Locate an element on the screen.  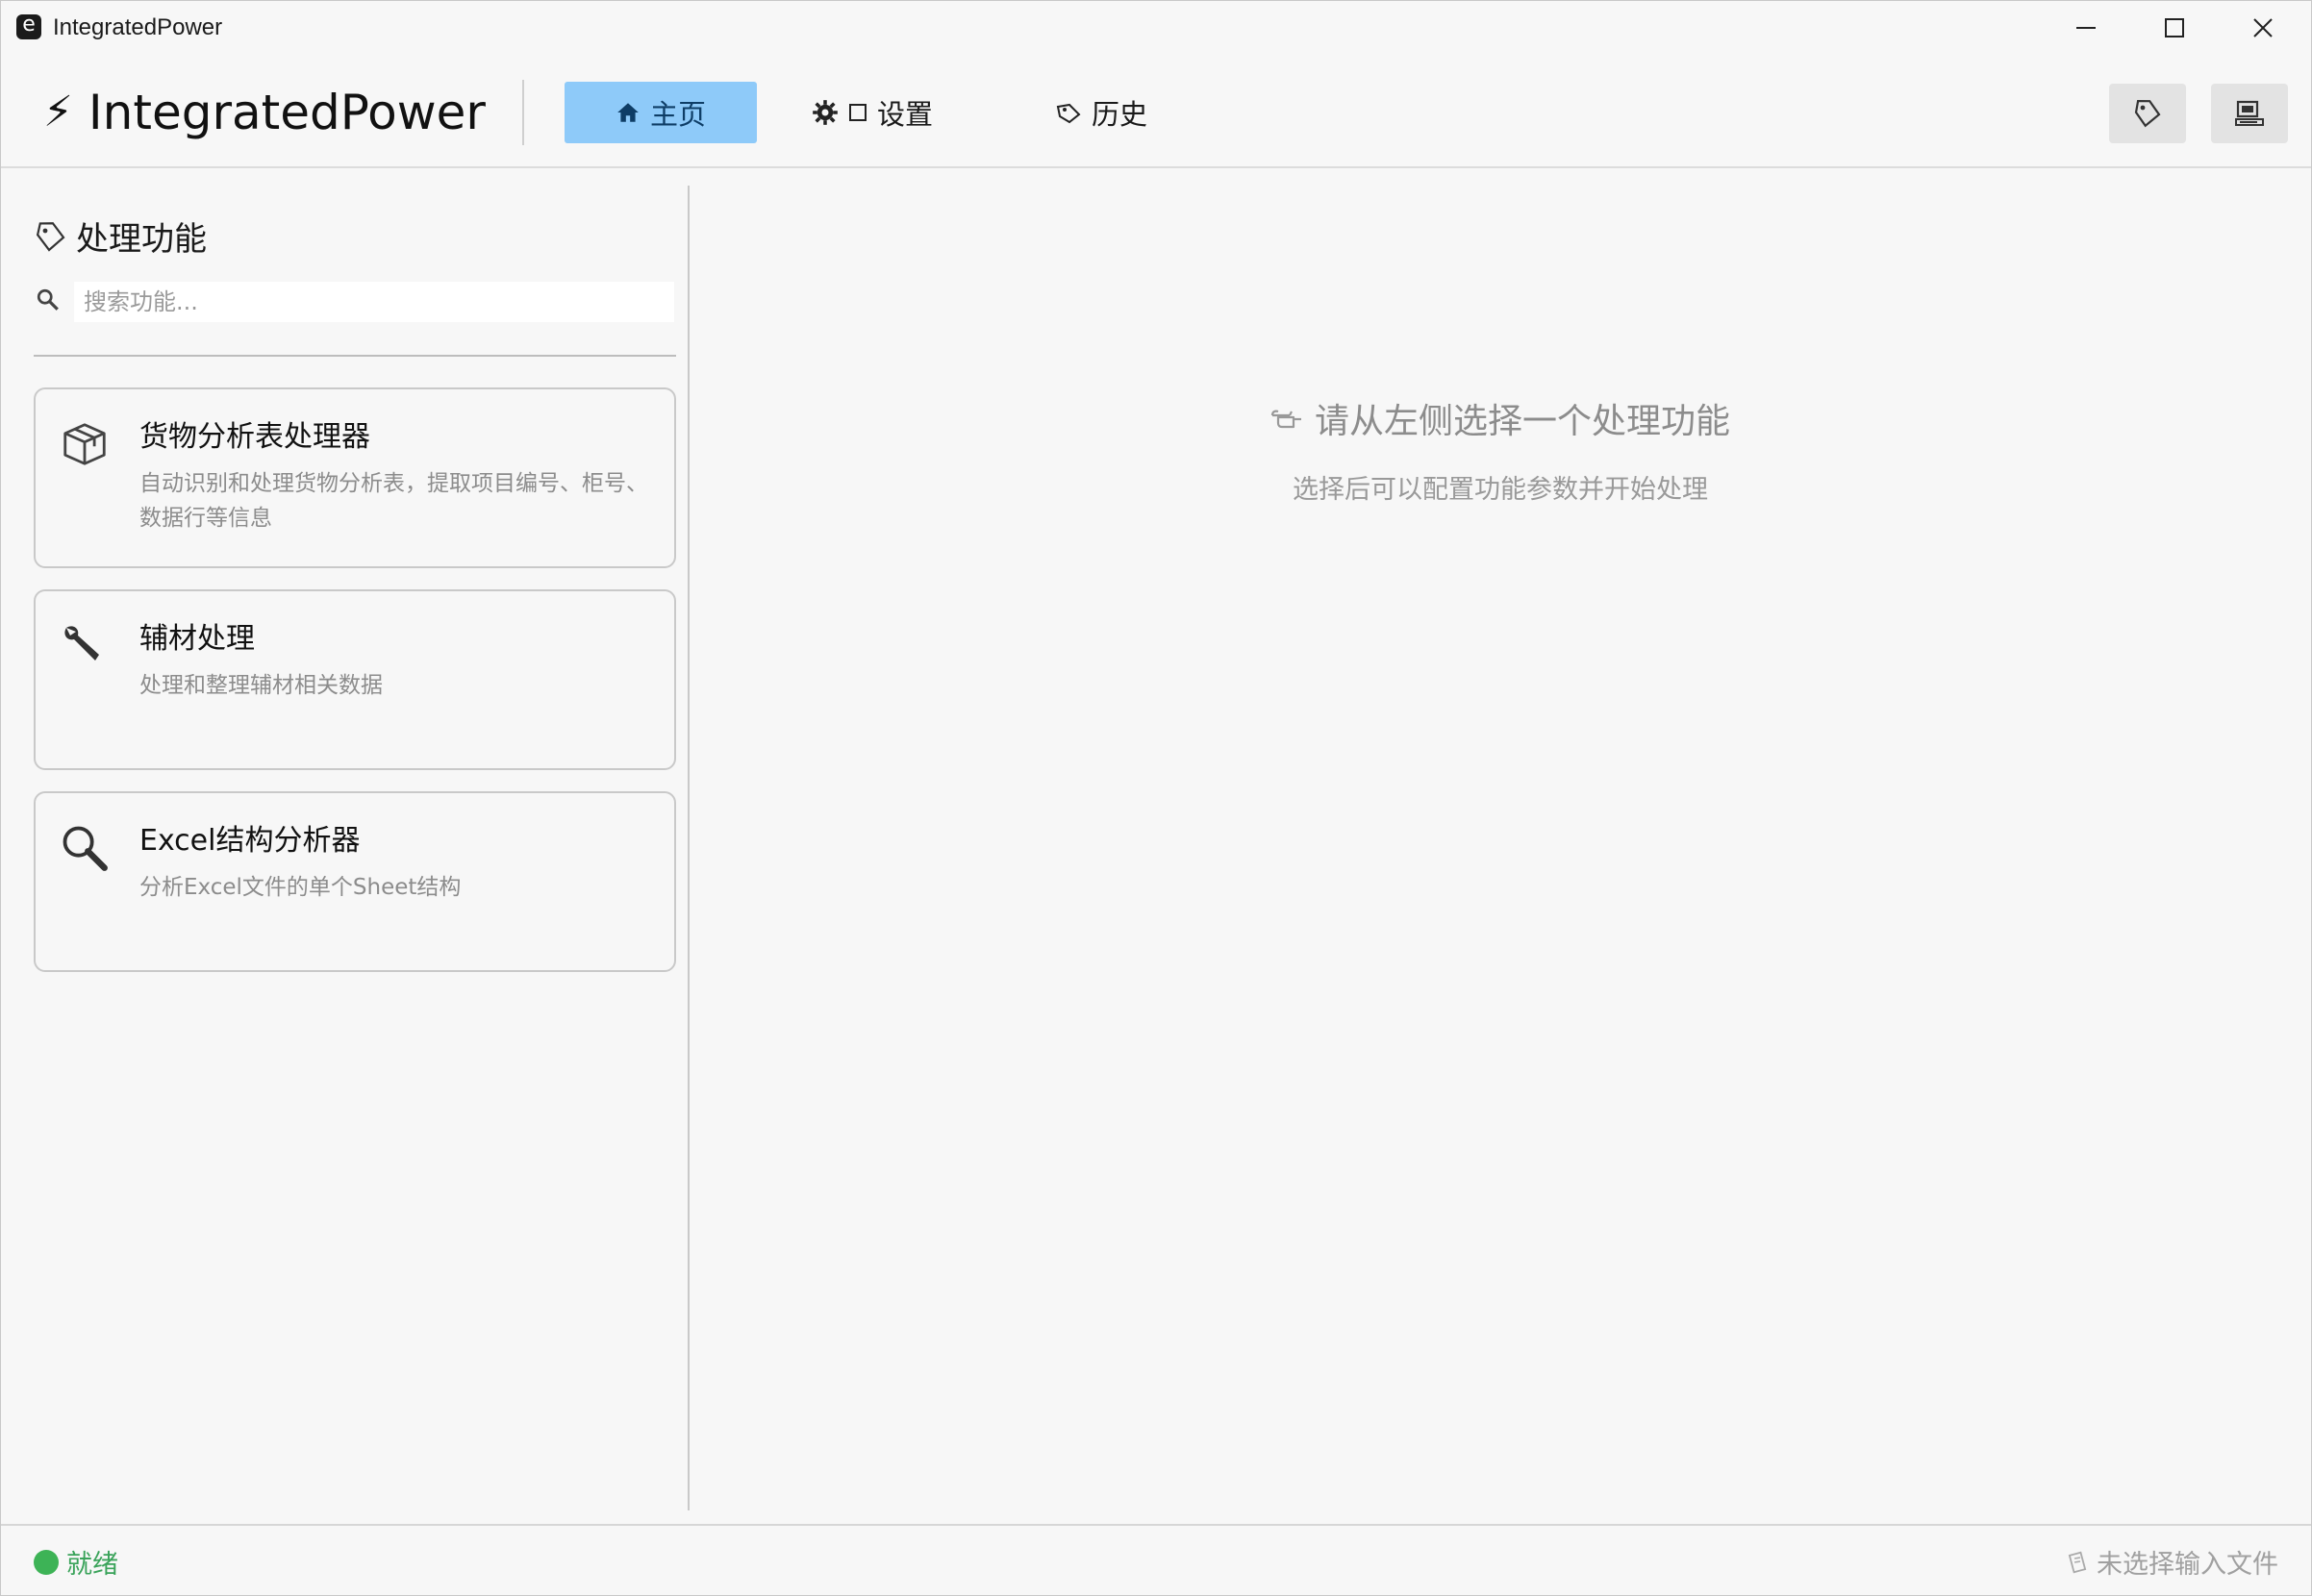
document-icon is located at coordinates (2078, 1562).